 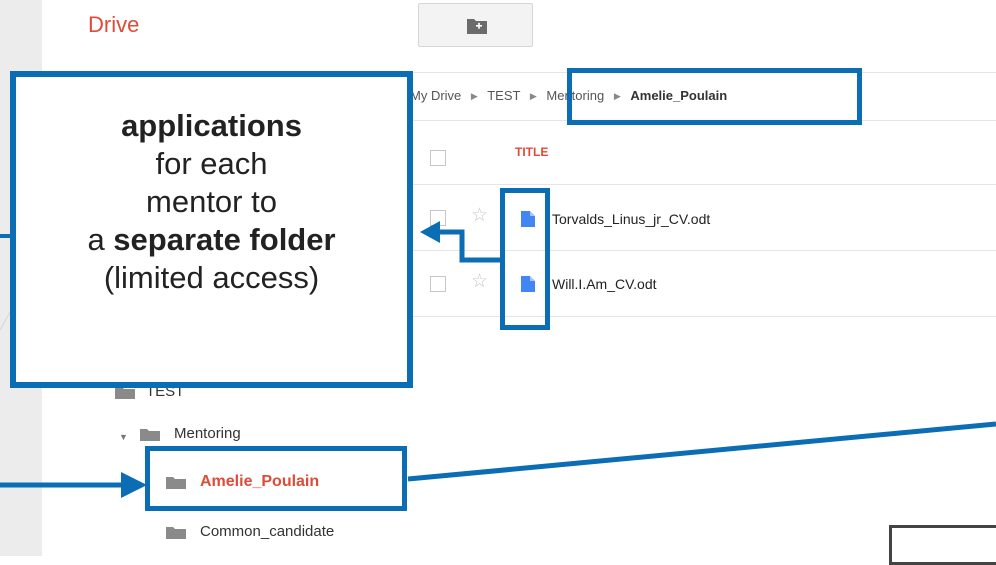 What do you see at coordinates (503, 95) in the screenshot?
I see `breadcrumb-item-test: TEST` at bounding box center [503, 95].